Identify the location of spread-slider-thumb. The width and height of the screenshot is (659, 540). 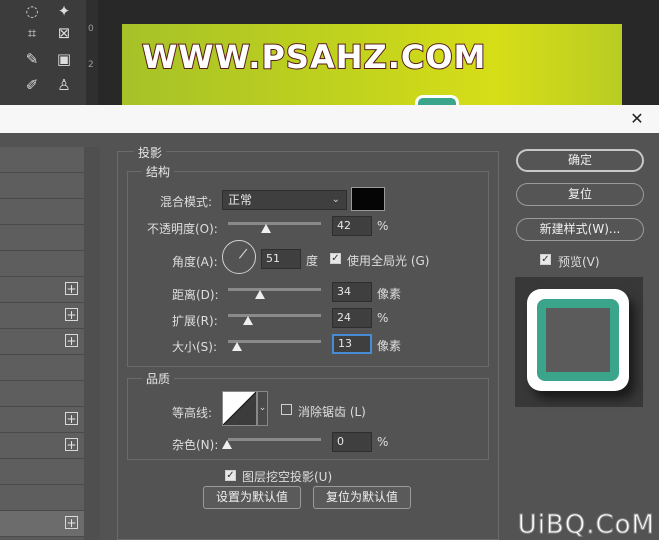
(248, 320).